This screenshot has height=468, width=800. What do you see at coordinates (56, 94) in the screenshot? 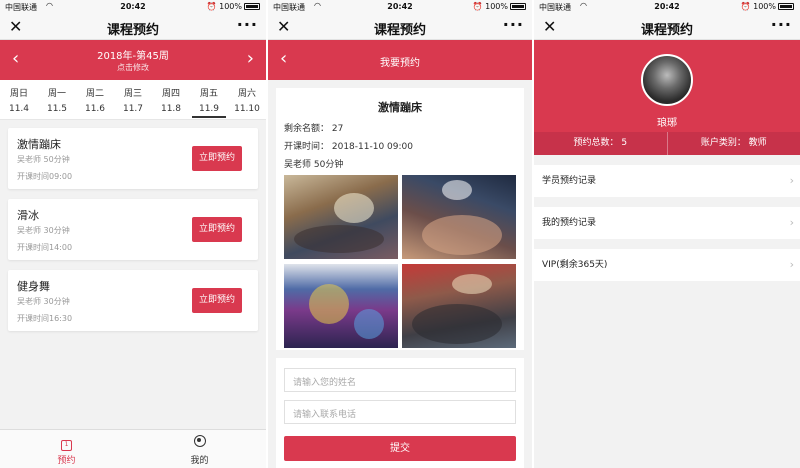
I see `day-name: 周一` at bounding box center [56, 94].